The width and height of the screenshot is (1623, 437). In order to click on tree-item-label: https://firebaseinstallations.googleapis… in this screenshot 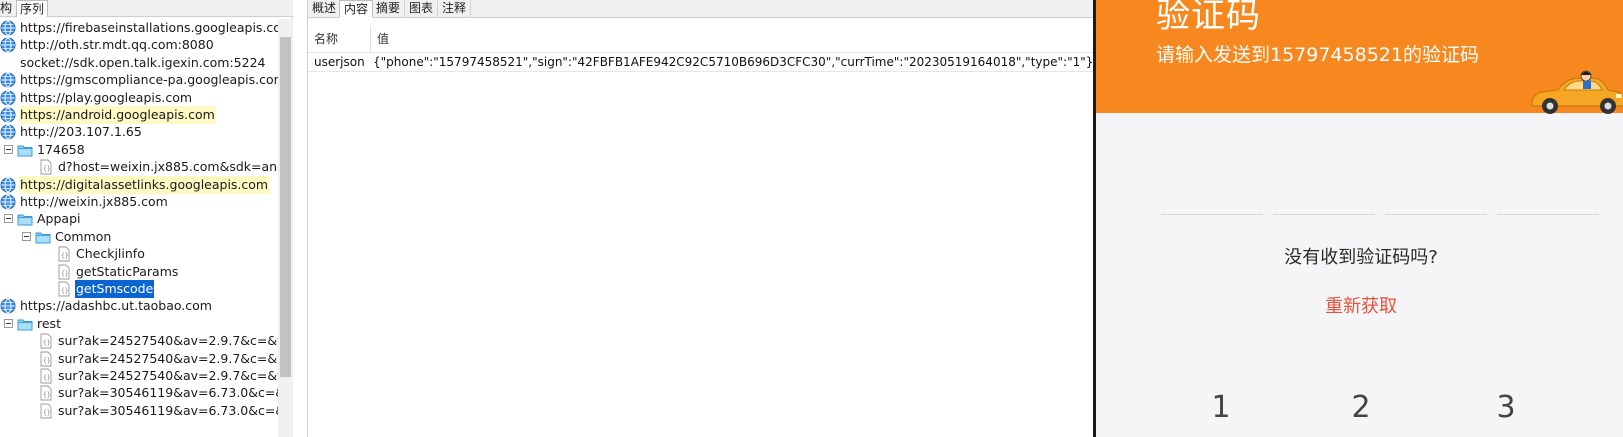, I will do `click(149, 27)`.